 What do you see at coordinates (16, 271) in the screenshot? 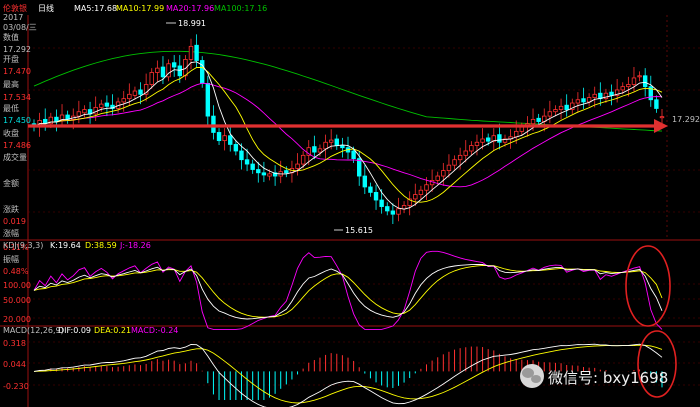
I see `info-value: 0.48%` at bounding box center [16, 271].